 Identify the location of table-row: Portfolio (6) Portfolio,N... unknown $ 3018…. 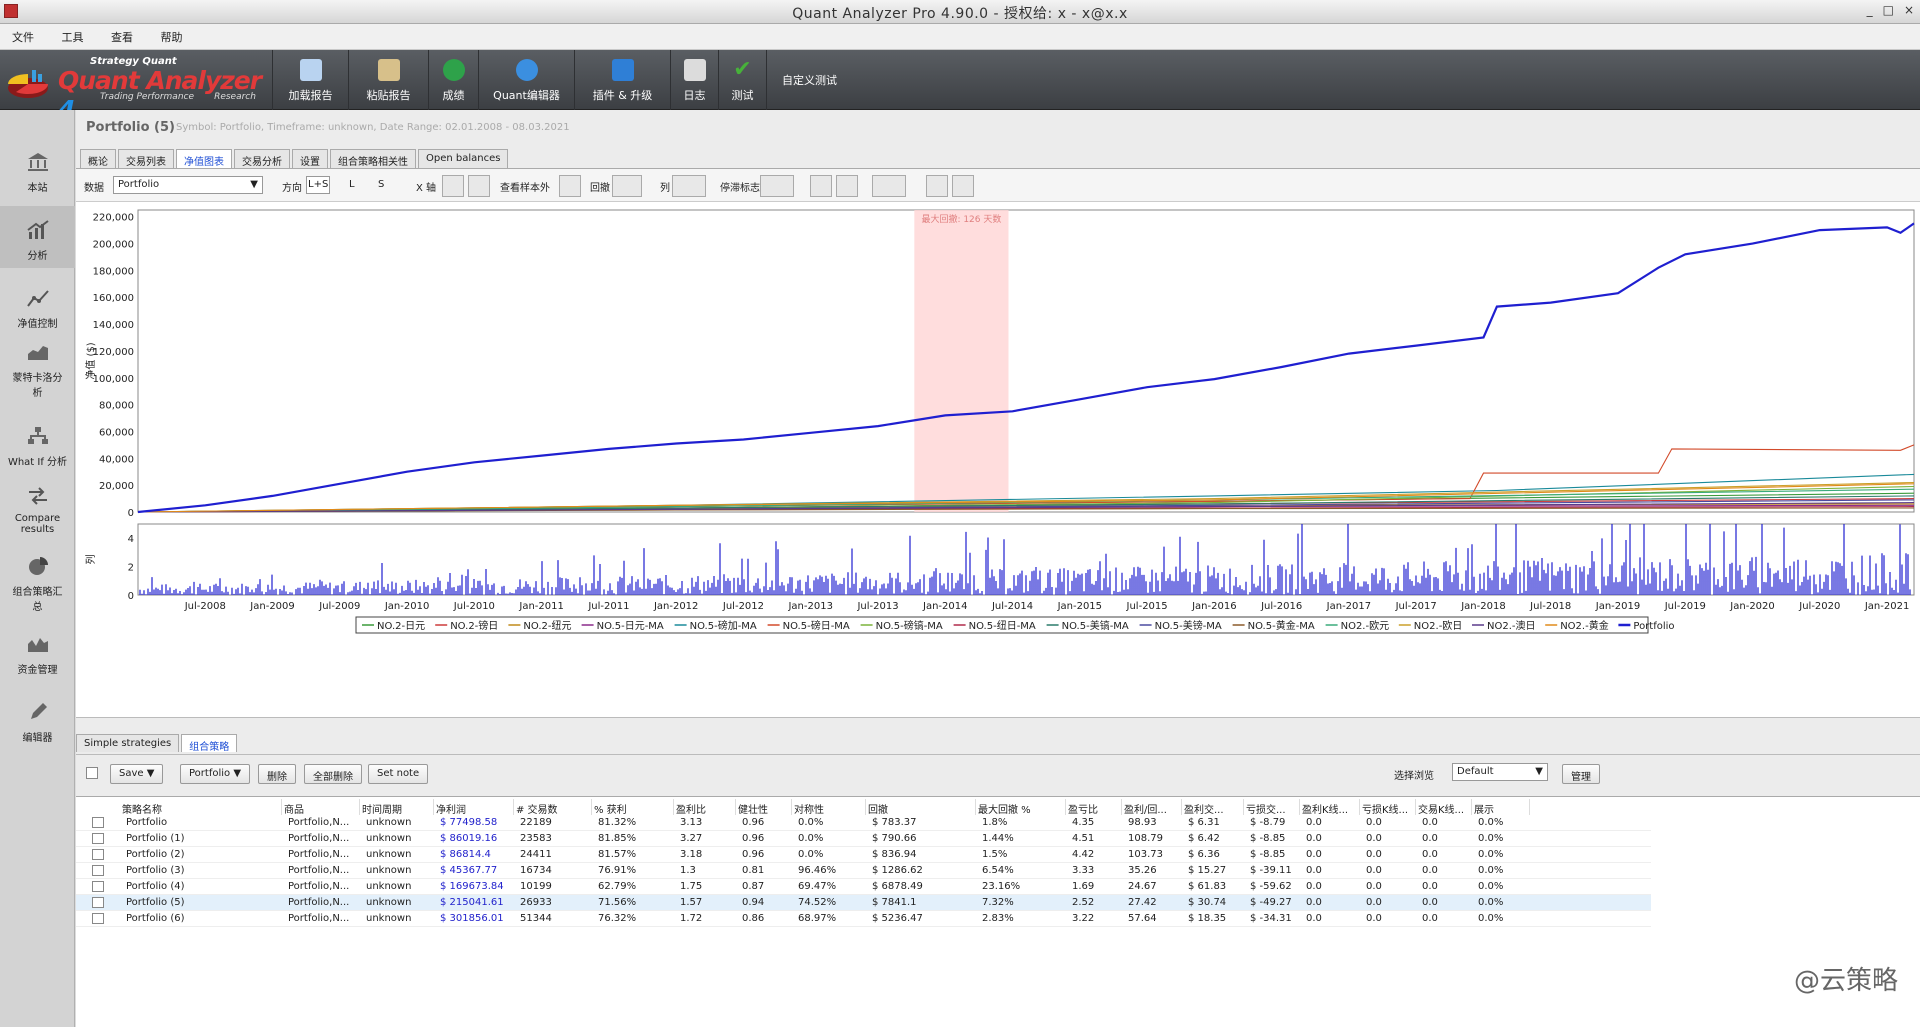
(863, 919).